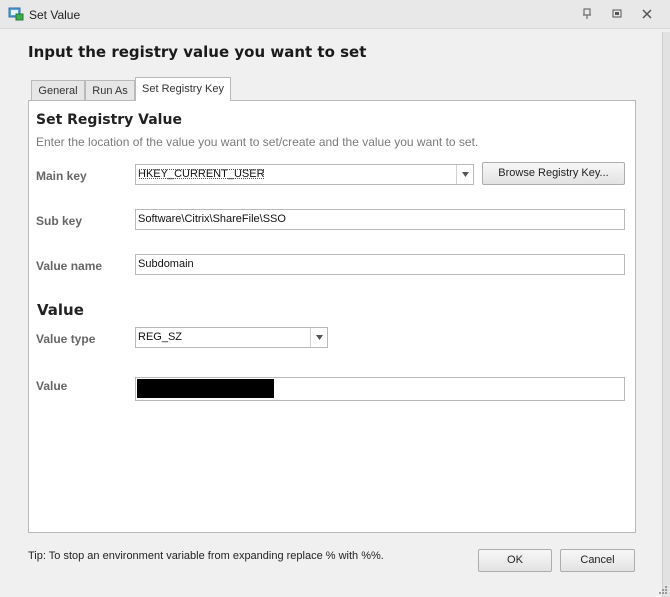 This screenshot has width=670, height=597. Describe the element at coordinates (197, 52) in the screenshot. I see `dialog-heading: Input the registry value you want to set` at that location.